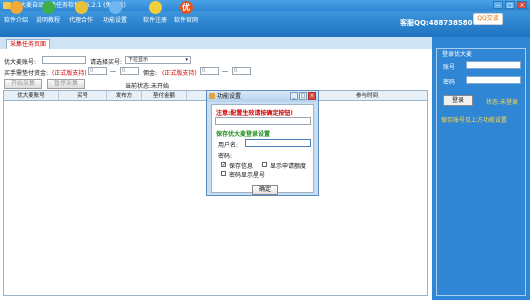 This screenshot has height=300, width=530. I want to click on commission-min-value: 0, so click(204, 71).